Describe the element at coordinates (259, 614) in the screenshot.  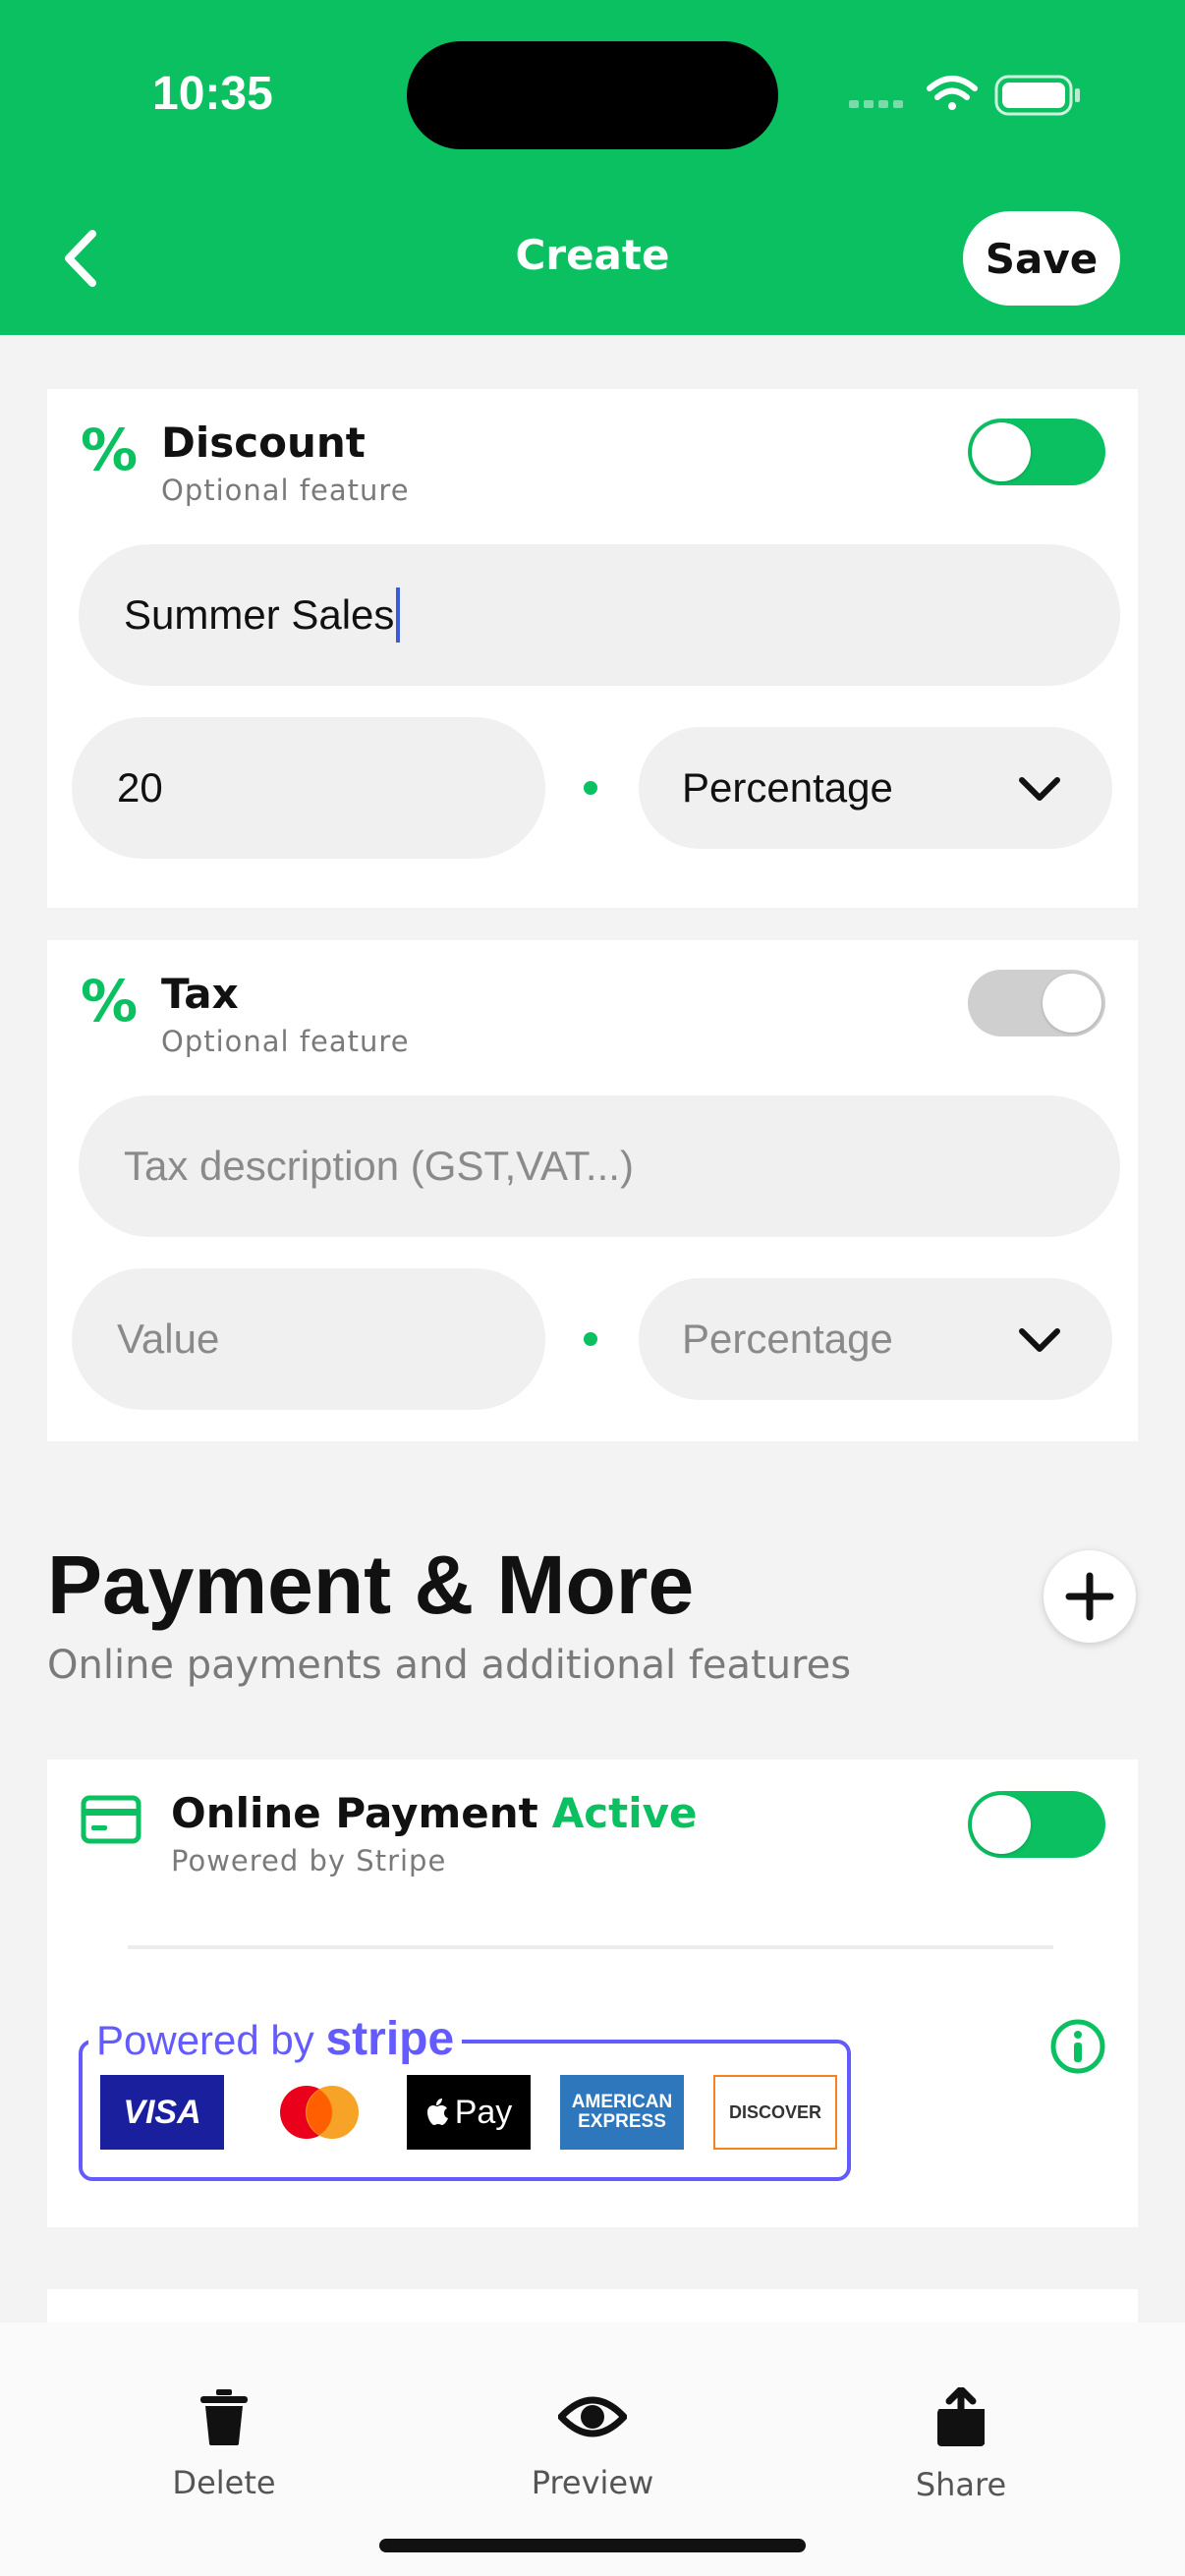
I see `discount-name-value: Summer Sales` at that location.